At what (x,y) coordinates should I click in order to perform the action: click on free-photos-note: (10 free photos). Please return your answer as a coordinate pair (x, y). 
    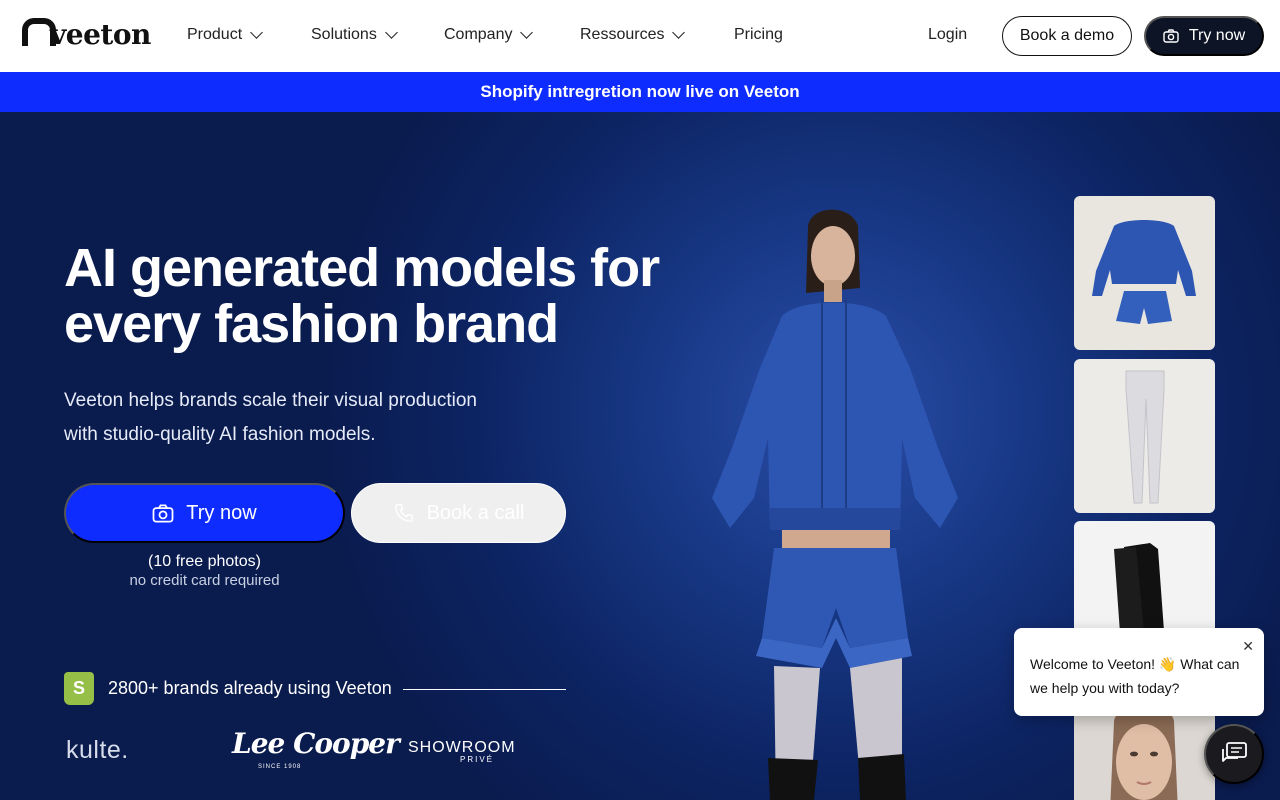
    Looking at the image, I should click on (204, 561).